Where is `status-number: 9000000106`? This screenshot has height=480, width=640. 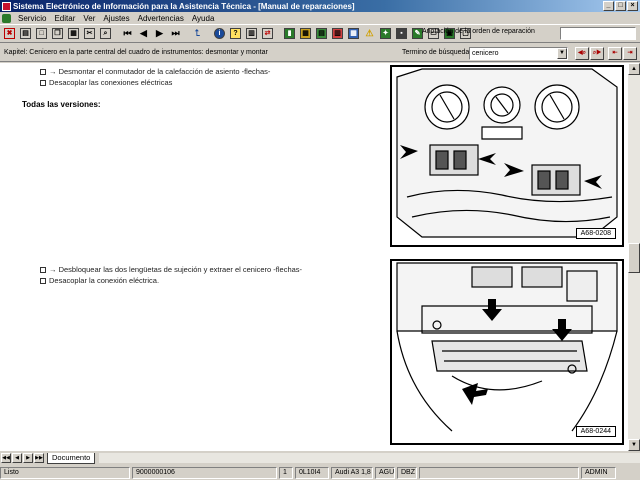
status-number: 9000000106 is located at coordinates (204, 472).